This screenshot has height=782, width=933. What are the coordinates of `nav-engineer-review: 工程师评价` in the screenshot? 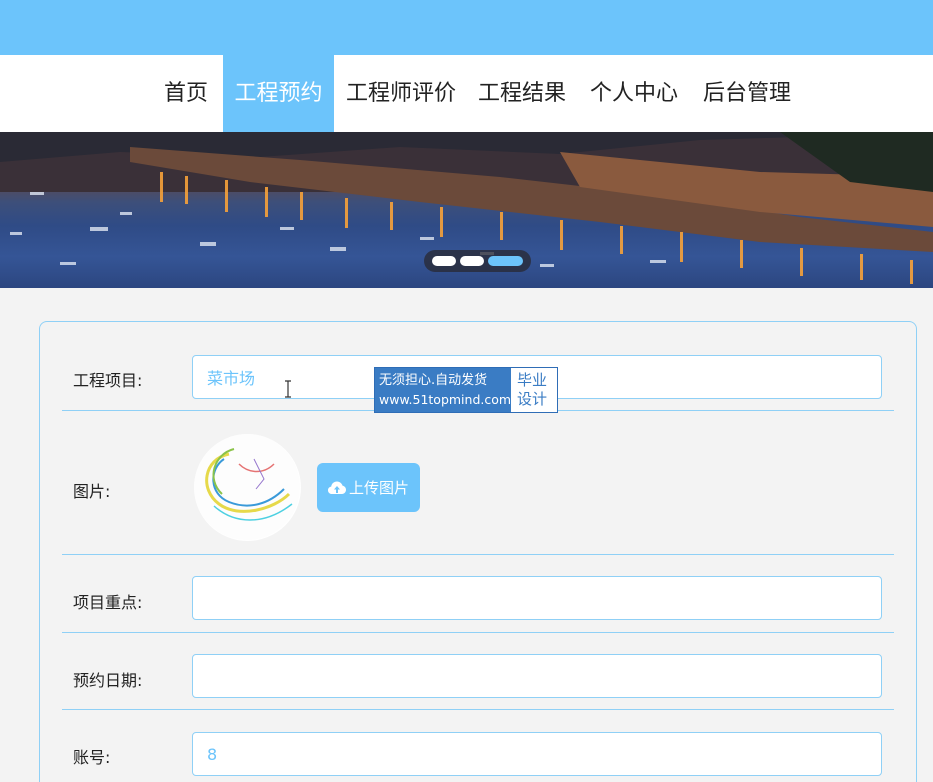 It's located at (401, 93).